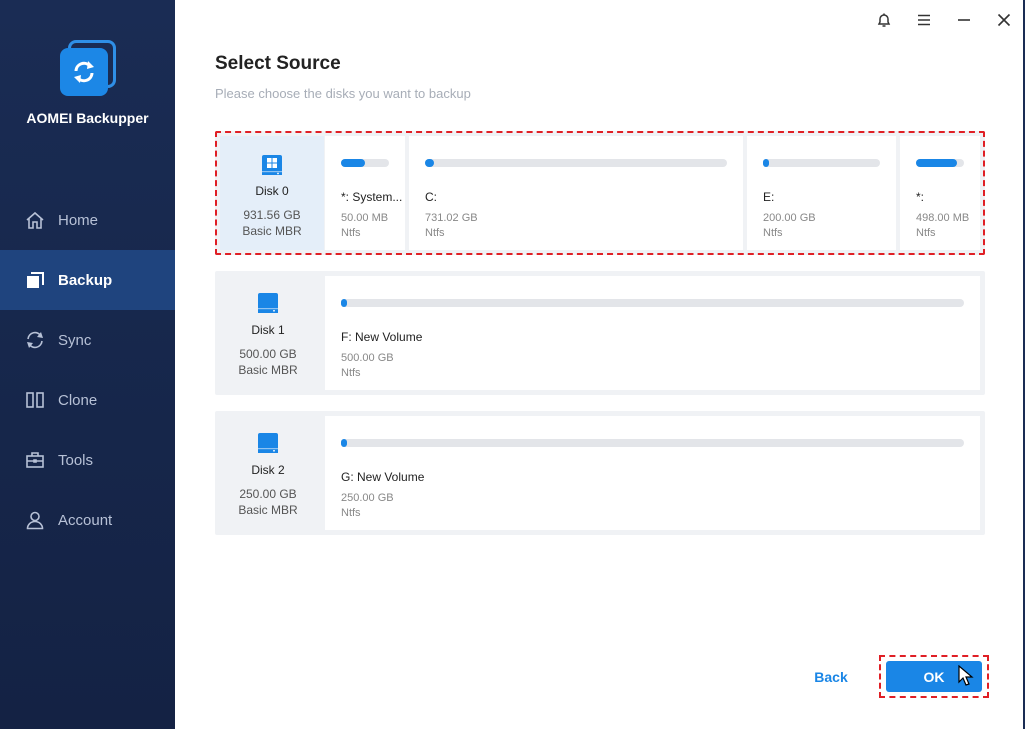 The width and height of the screenshot is (1025, 729). Describe the element at coordinates (431, 197) in the screenshot. I see `partition-name: C:` at that location.